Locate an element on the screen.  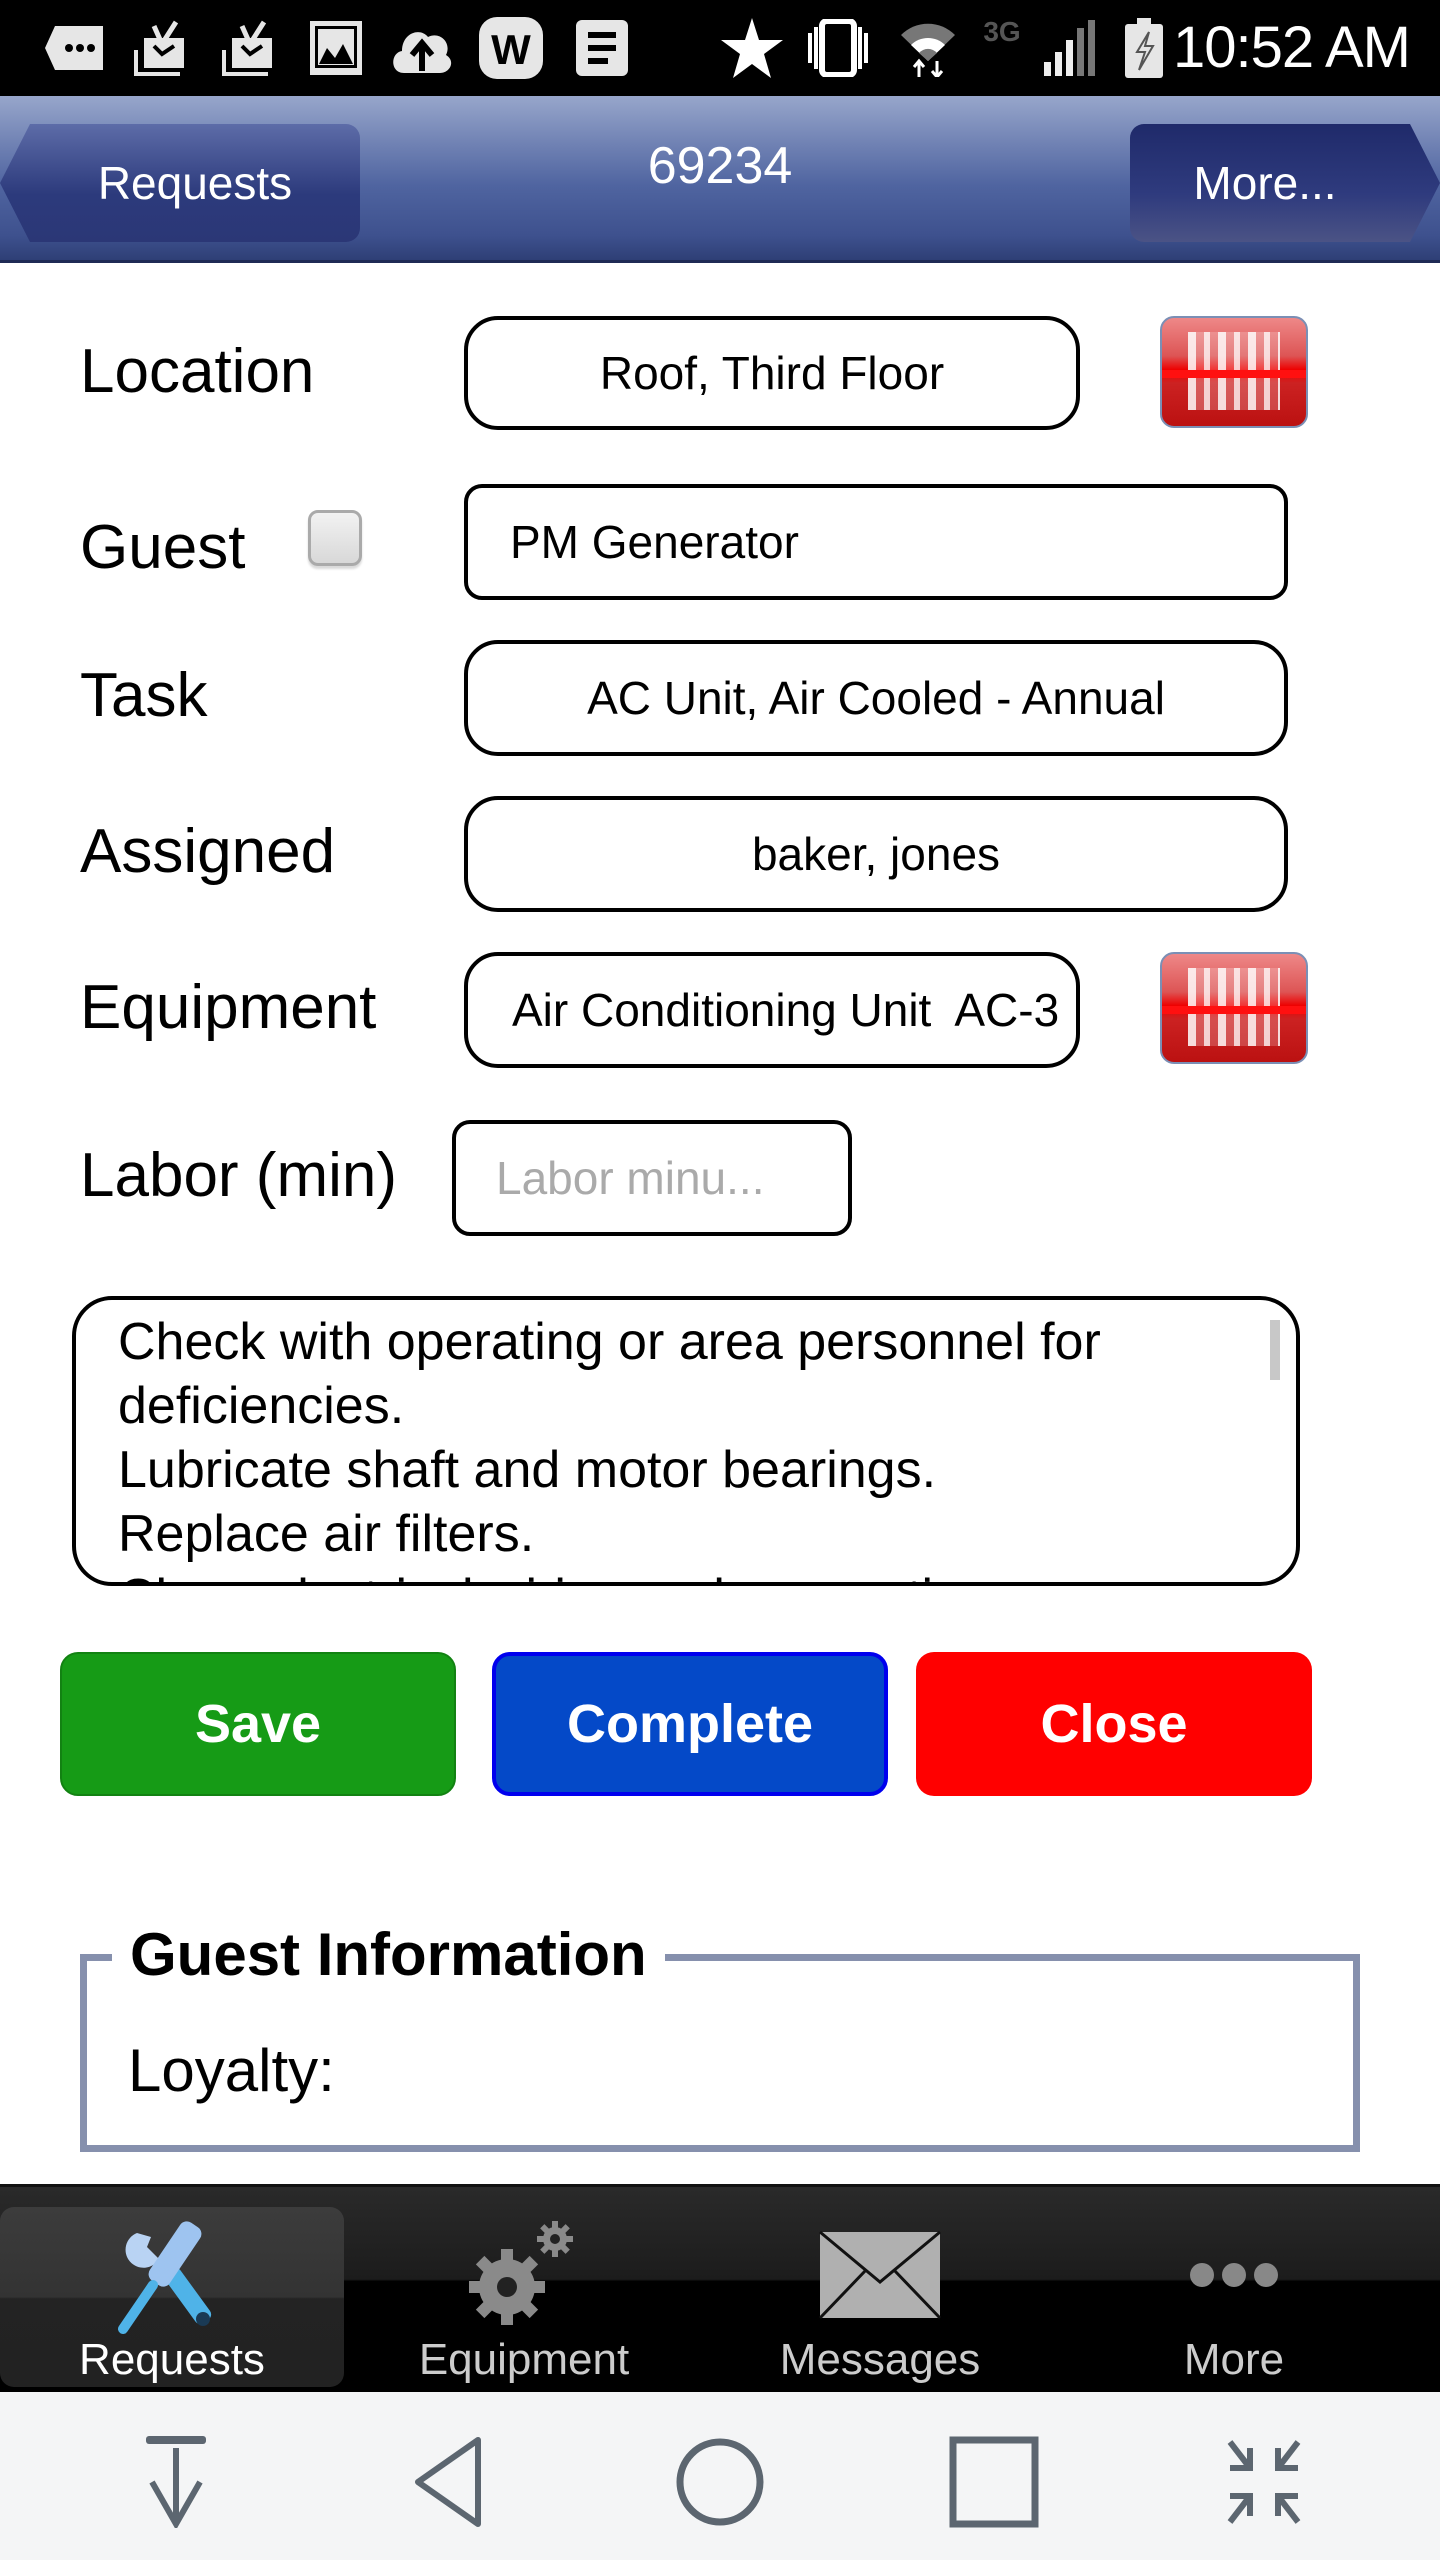
tab-messages: Messages is located at coordinates (880, 2297).